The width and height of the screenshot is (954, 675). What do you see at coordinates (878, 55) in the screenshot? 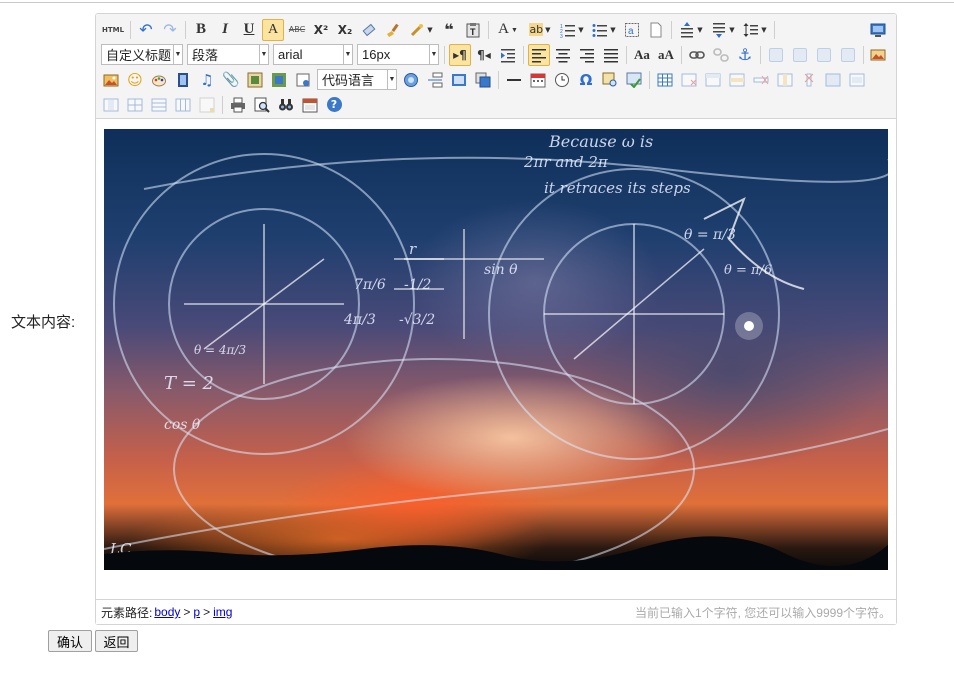
I see `simple-upload-icon` at bounding box center [878, 55].